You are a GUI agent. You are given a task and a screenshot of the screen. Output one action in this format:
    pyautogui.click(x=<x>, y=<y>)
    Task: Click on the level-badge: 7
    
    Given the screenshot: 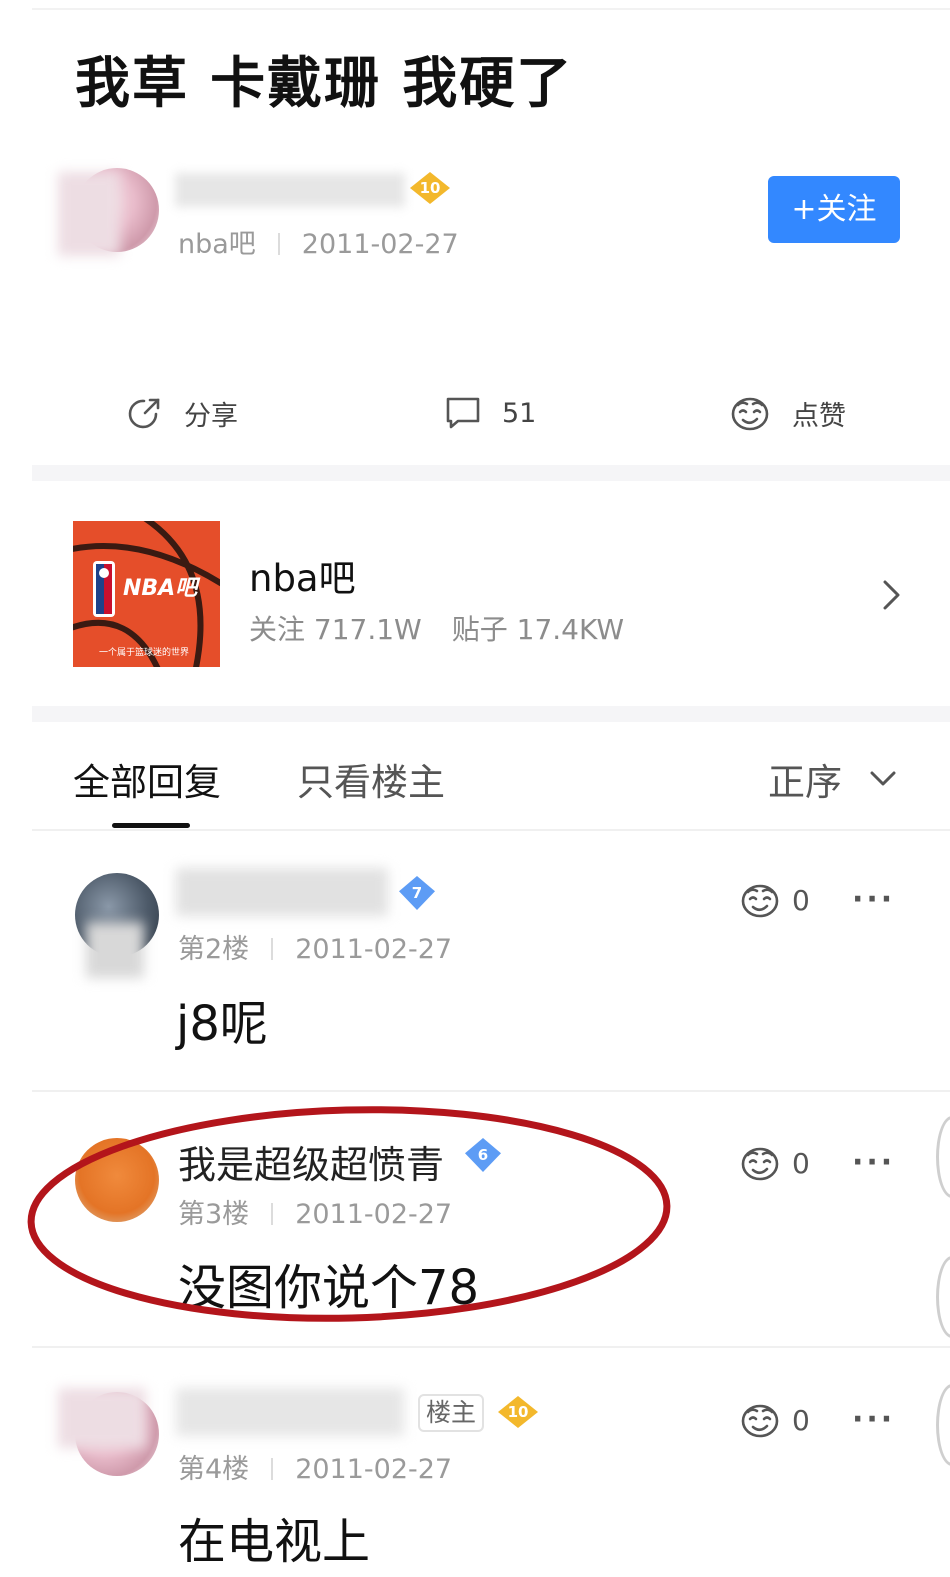 What is the action you would take?
    pyautogui.click(x=417, y=893)
    